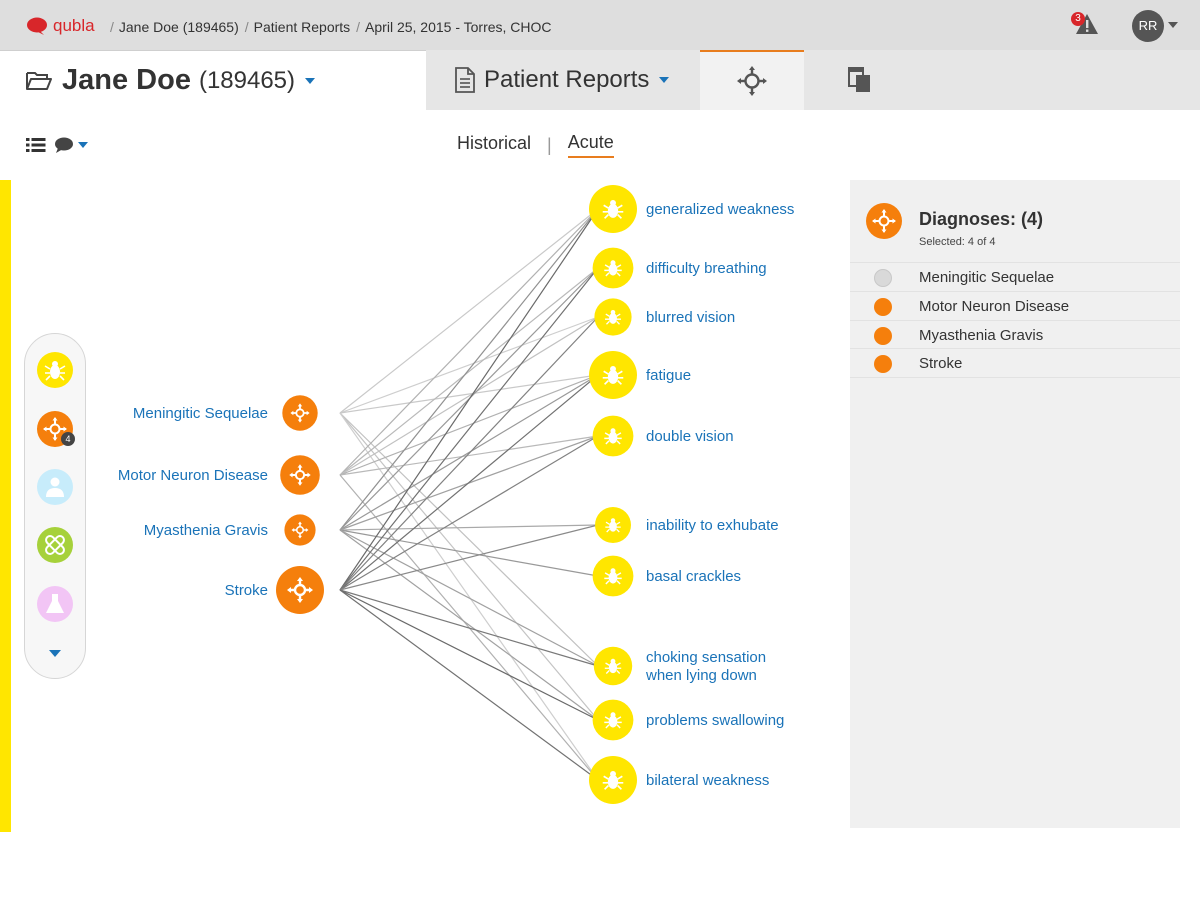  I want to click on symptom-node-label: choking sensation when lying down, so click(705, 666).